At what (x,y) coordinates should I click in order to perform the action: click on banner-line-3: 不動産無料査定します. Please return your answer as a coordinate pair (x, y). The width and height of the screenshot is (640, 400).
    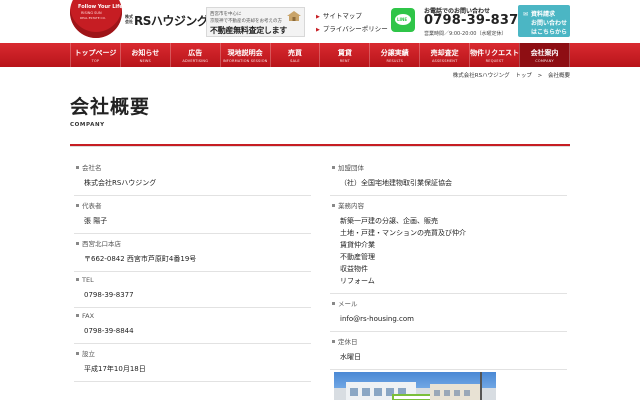
    Looking at the image, I should click on (248, 30).